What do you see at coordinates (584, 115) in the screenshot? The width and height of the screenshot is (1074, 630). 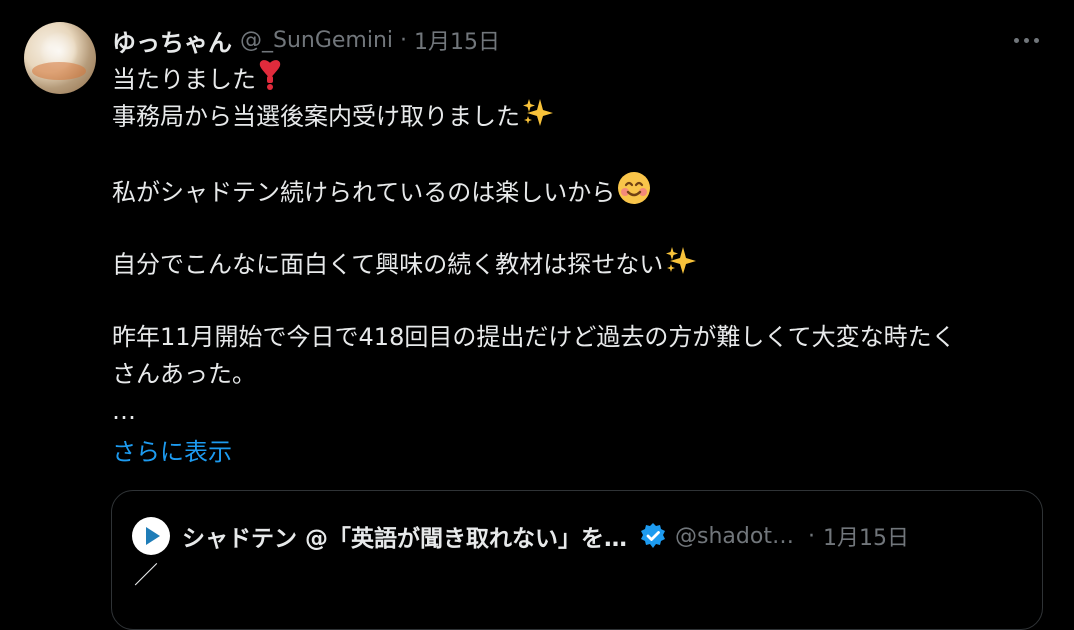 I see `tweet-line: 事務局から当選後案内受け取りました` at bounding box center [584, 115].